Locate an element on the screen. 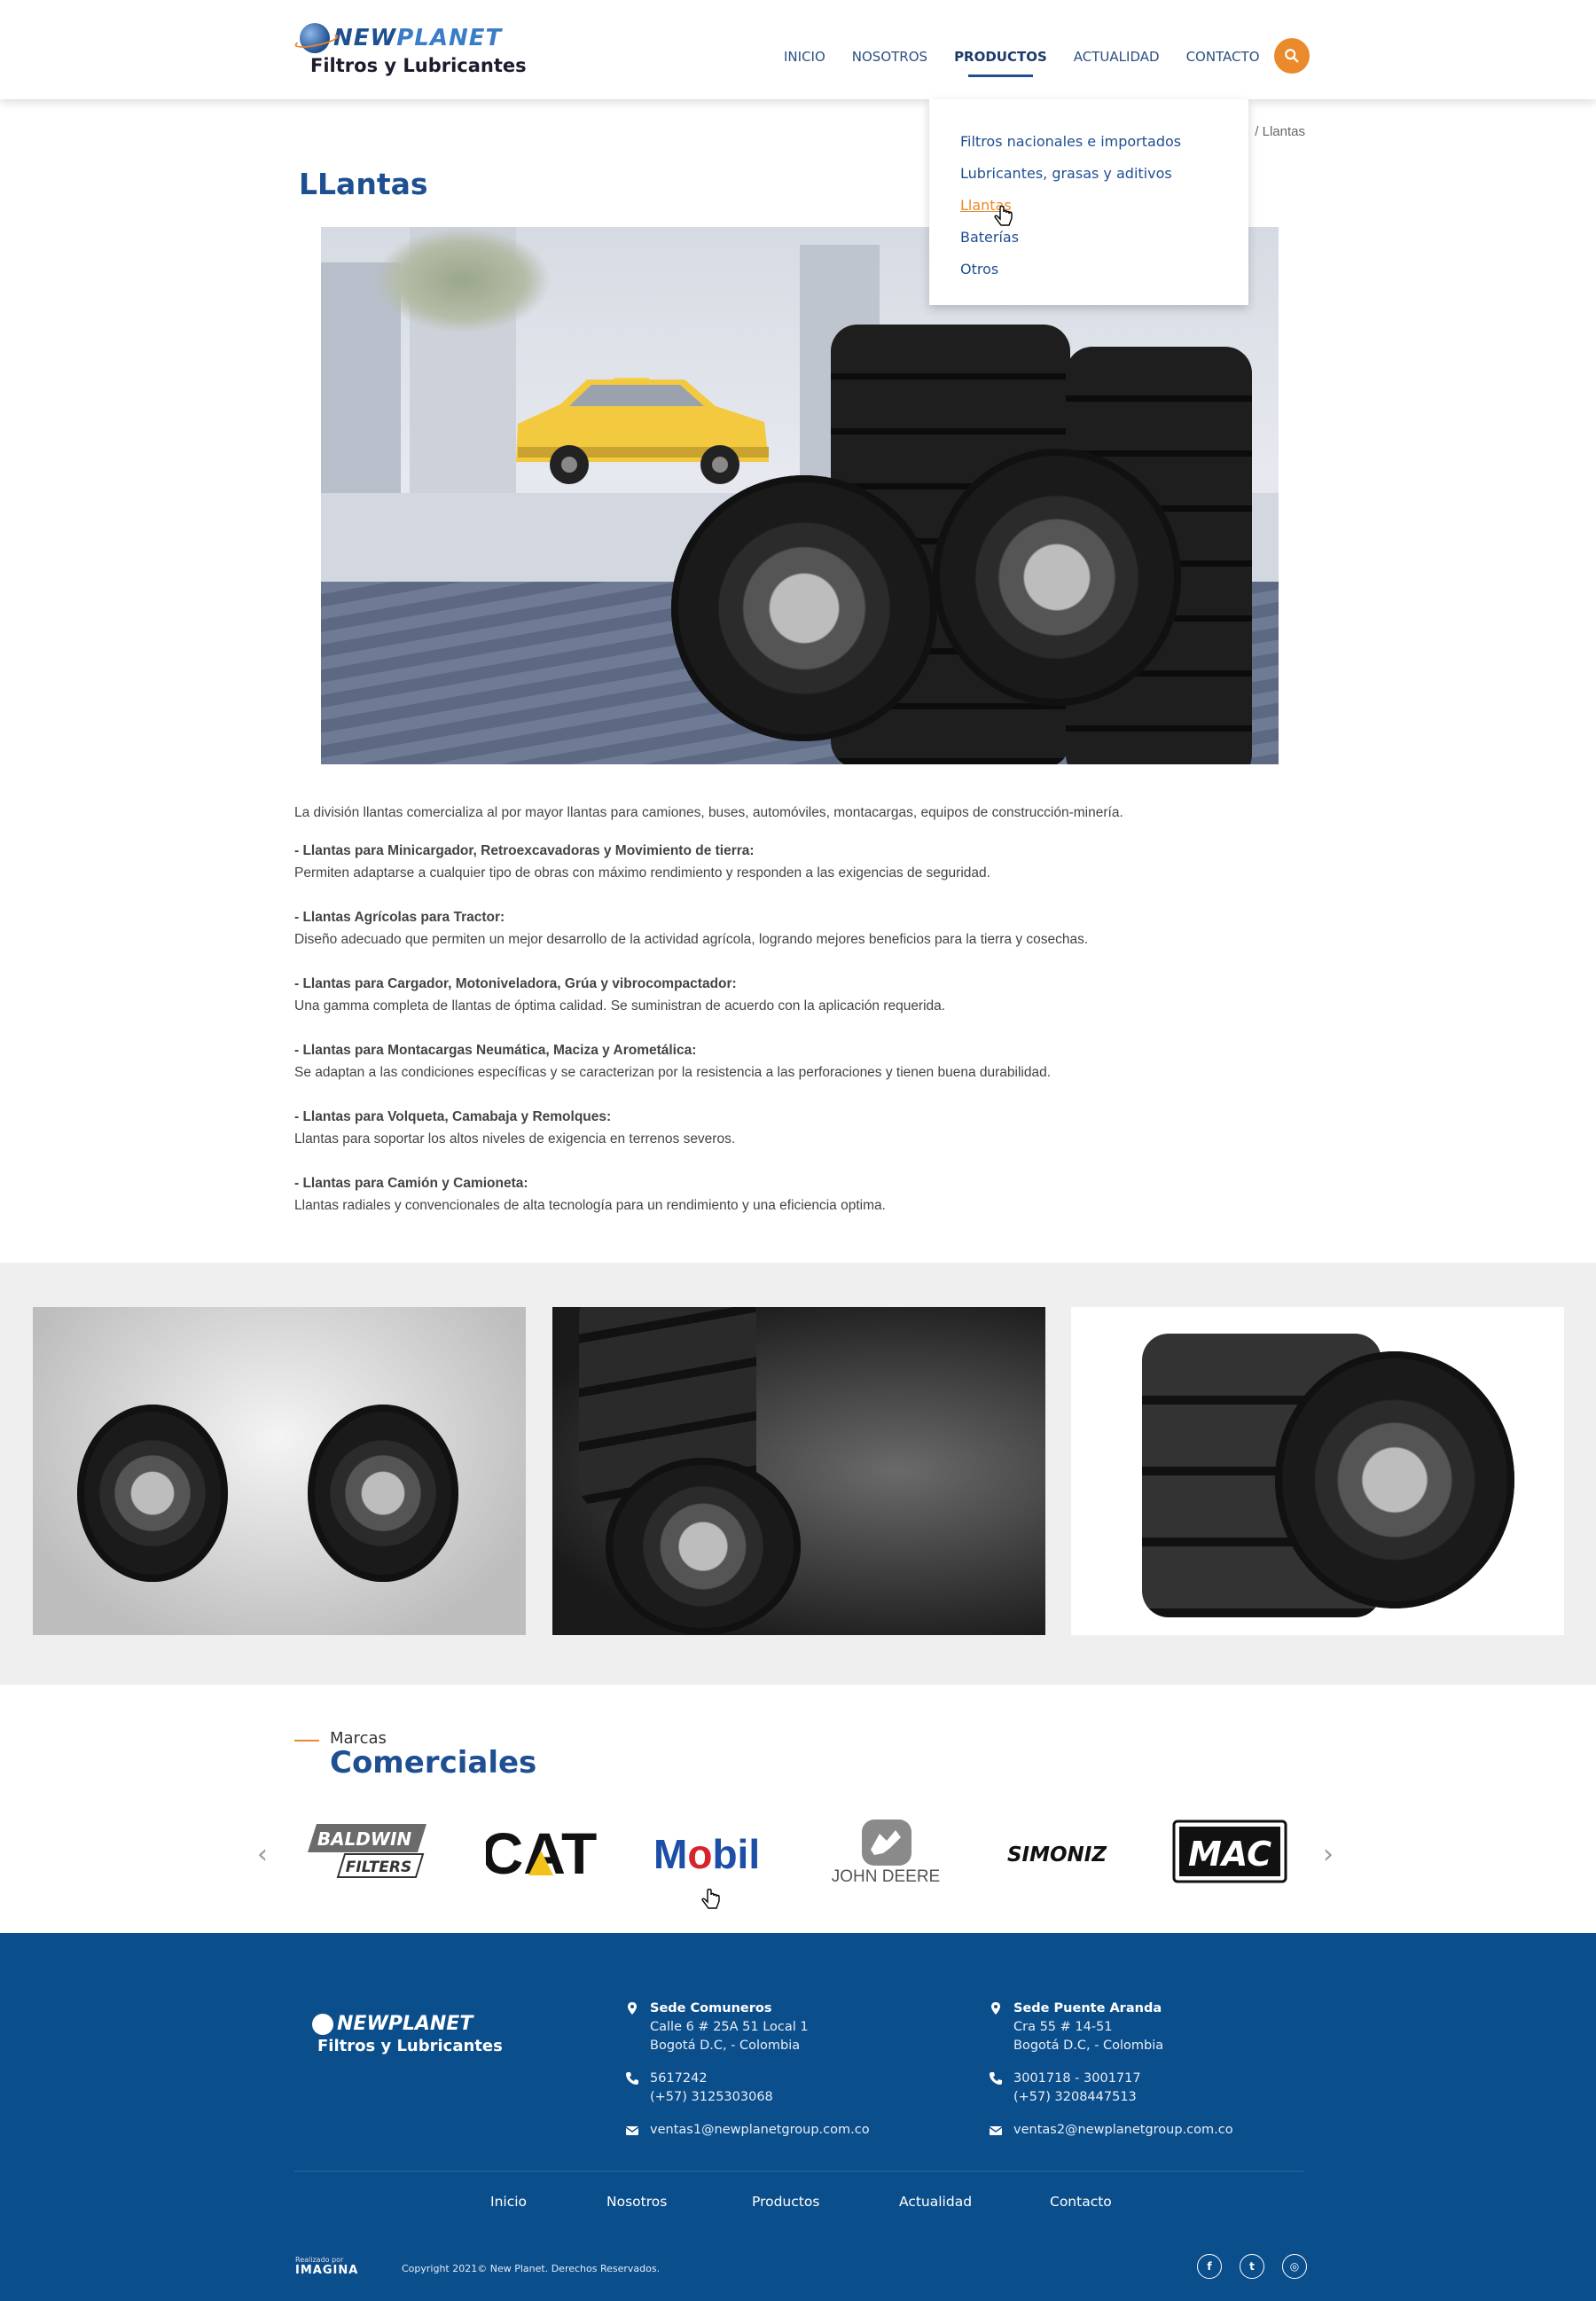  feature-title: - Llantas Agrícolas para Tractor: is located at coordinates (400, 917).